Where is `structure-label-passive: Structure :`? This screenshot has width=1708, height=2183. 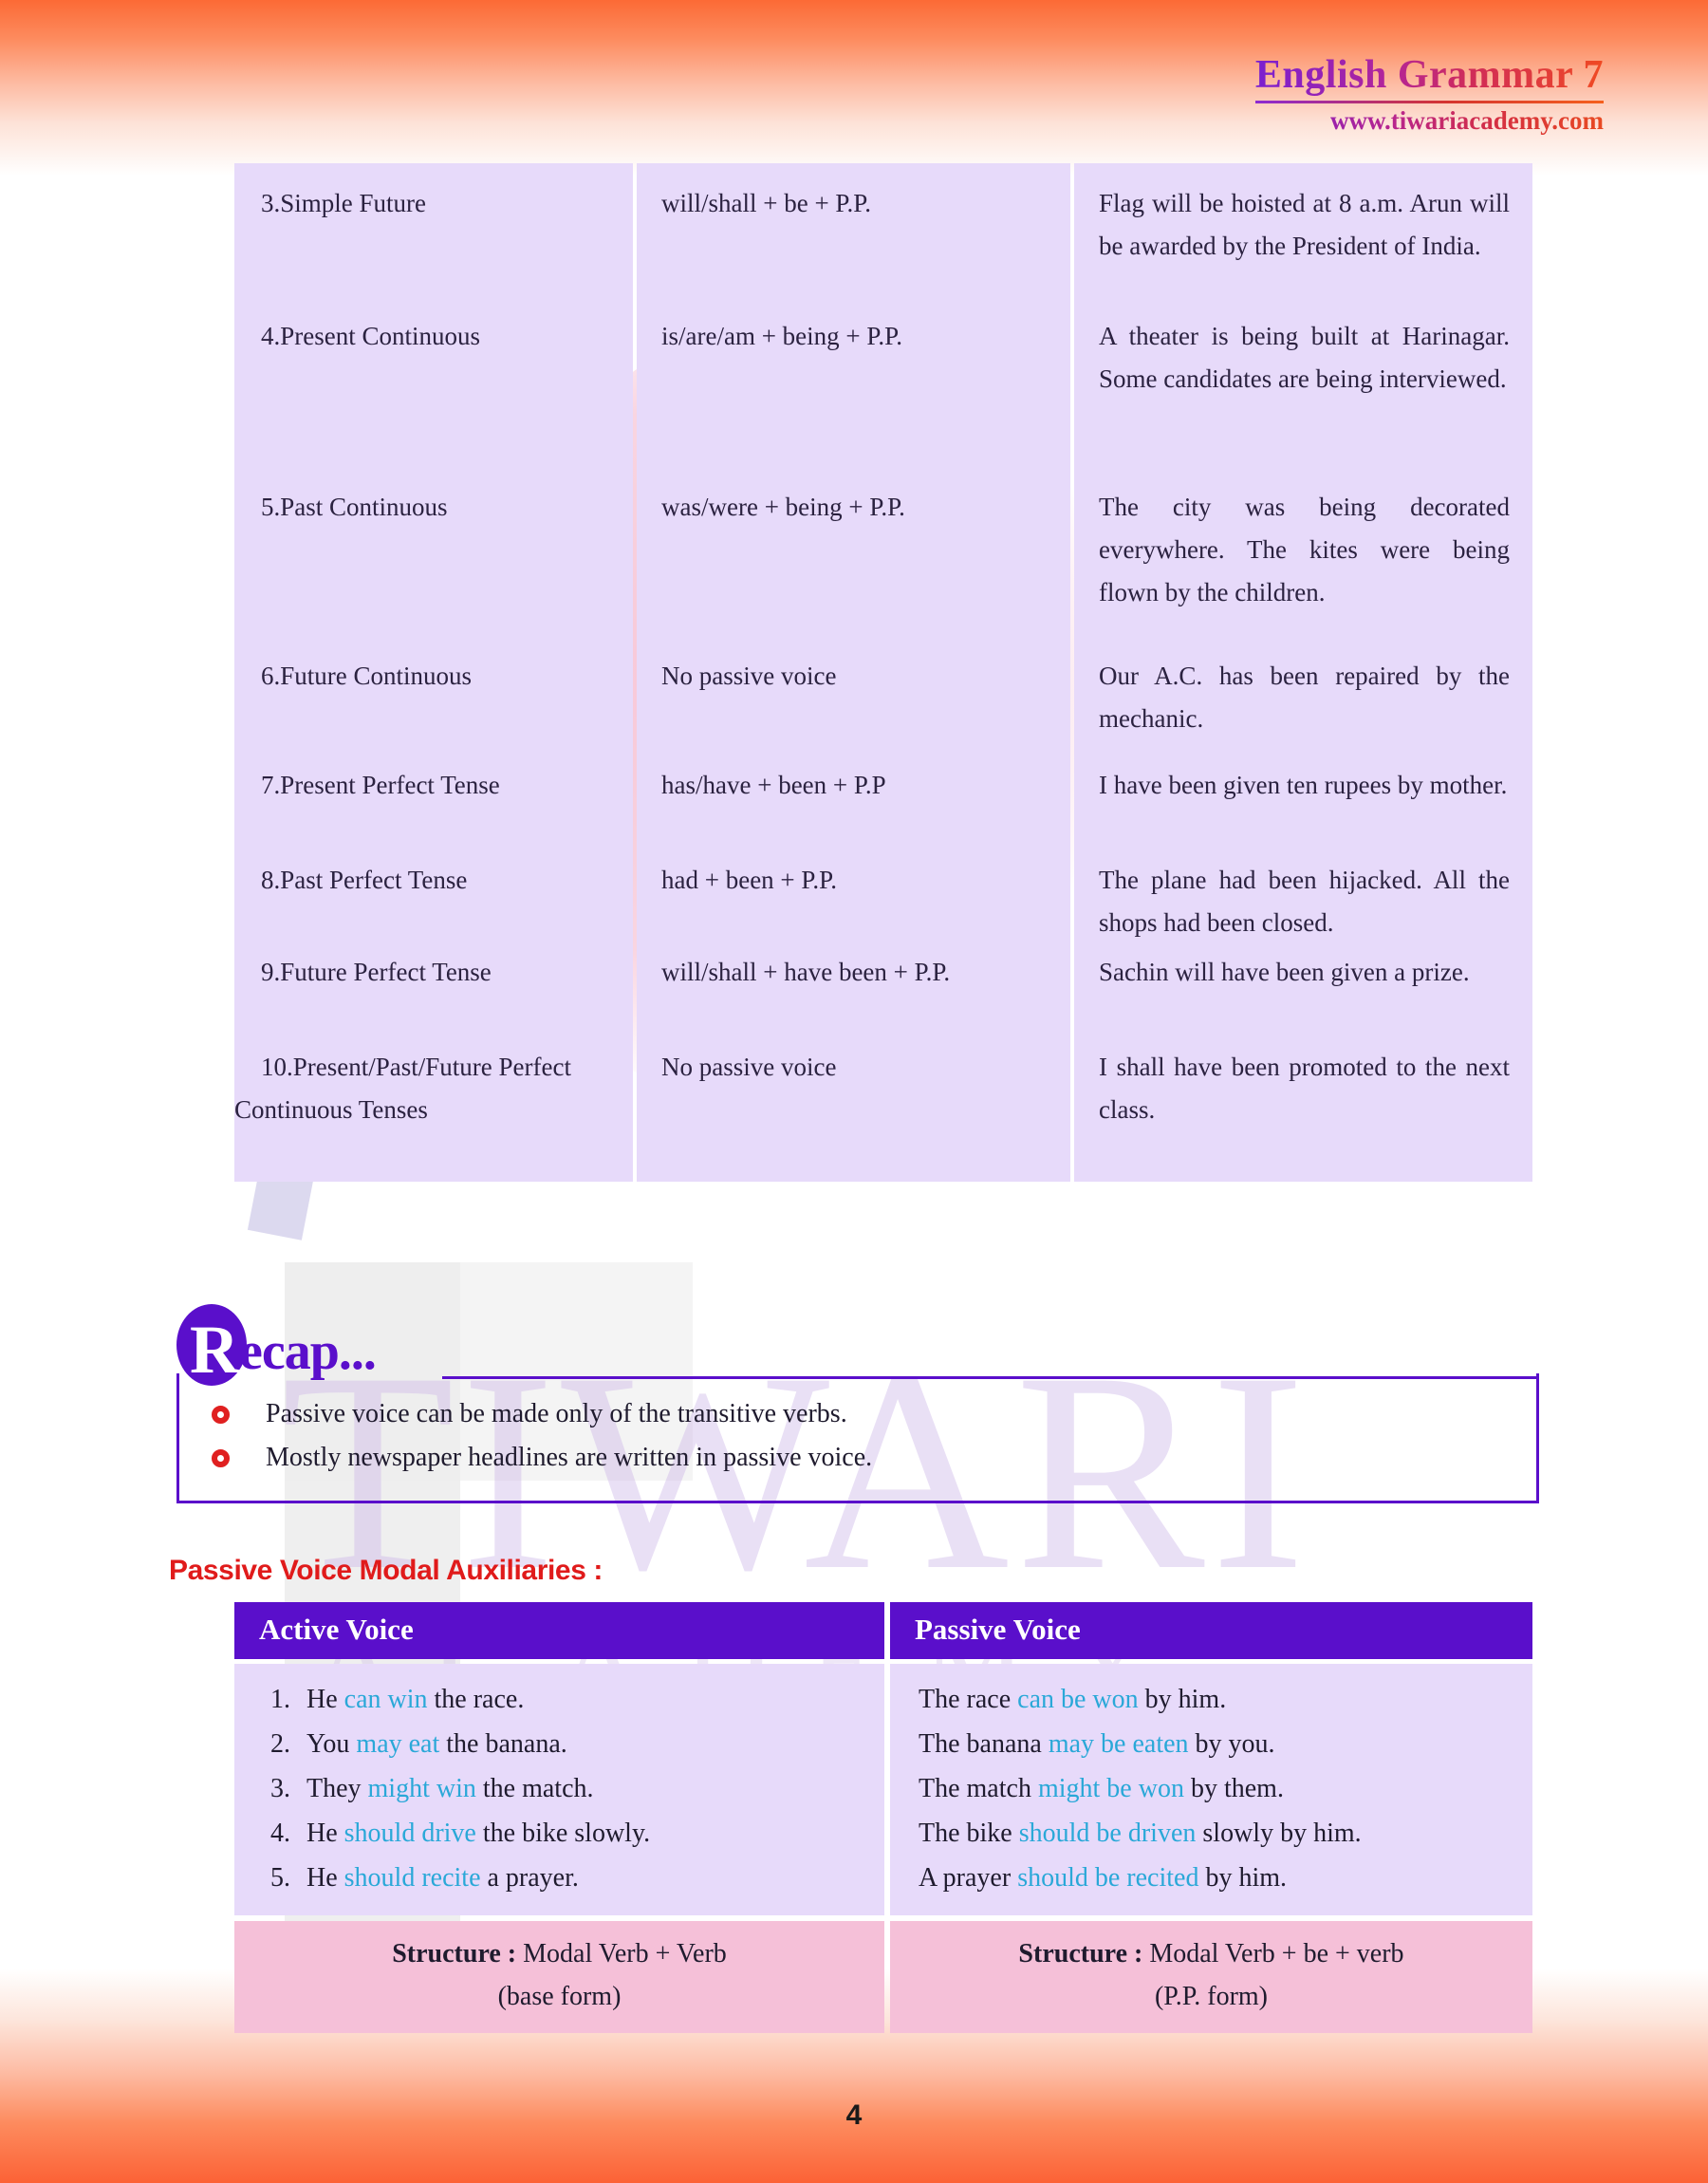 structure-label-passive: Structure : is located at coordinates (1080, 1954).